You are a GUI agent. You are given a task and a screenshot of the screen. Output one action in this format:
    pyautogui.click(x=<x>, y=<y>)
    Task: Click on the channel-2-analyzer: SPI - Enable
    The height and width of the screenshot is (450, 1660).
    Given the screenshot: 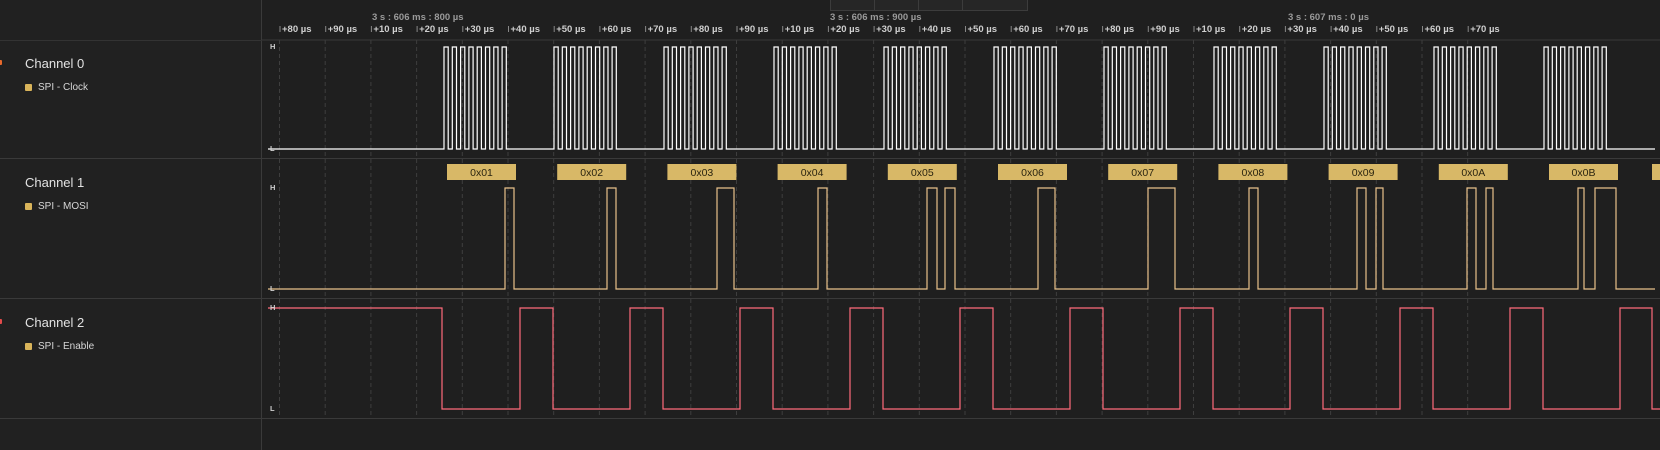 What is the action you would take?
    pyautogui.click(x=59, y=346)
    